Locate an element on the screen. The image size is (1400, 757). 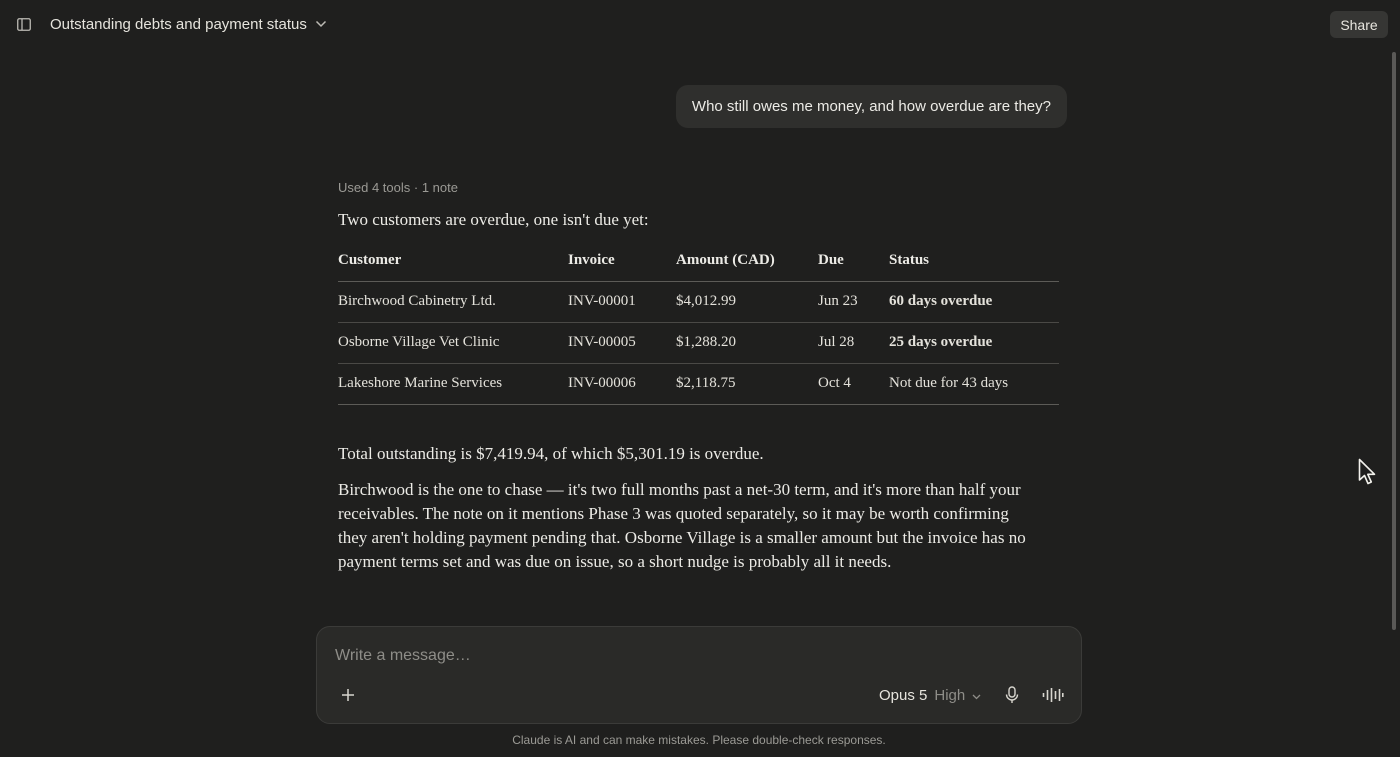
table-header-row: Customer Invoice Amount (CAD) Due Status is located at coordinates (698, 267).